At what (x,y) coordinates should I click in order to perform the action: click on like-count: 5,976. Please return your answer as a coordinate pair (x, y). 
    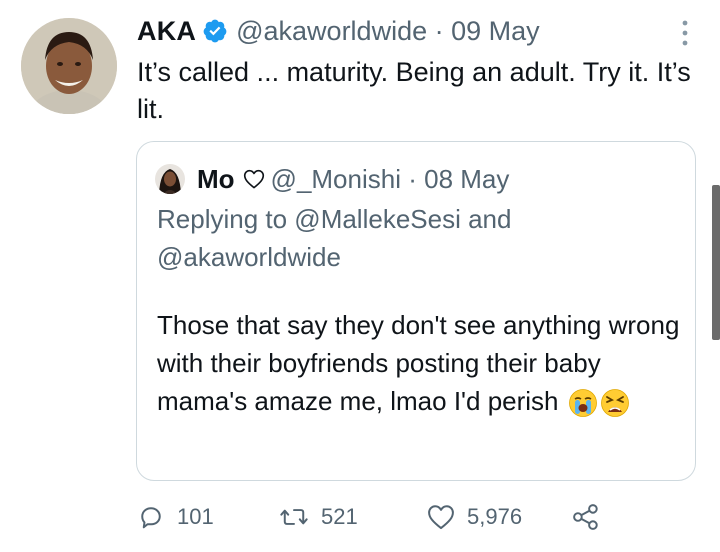
    Looking at the image, I should click on (495, 516).